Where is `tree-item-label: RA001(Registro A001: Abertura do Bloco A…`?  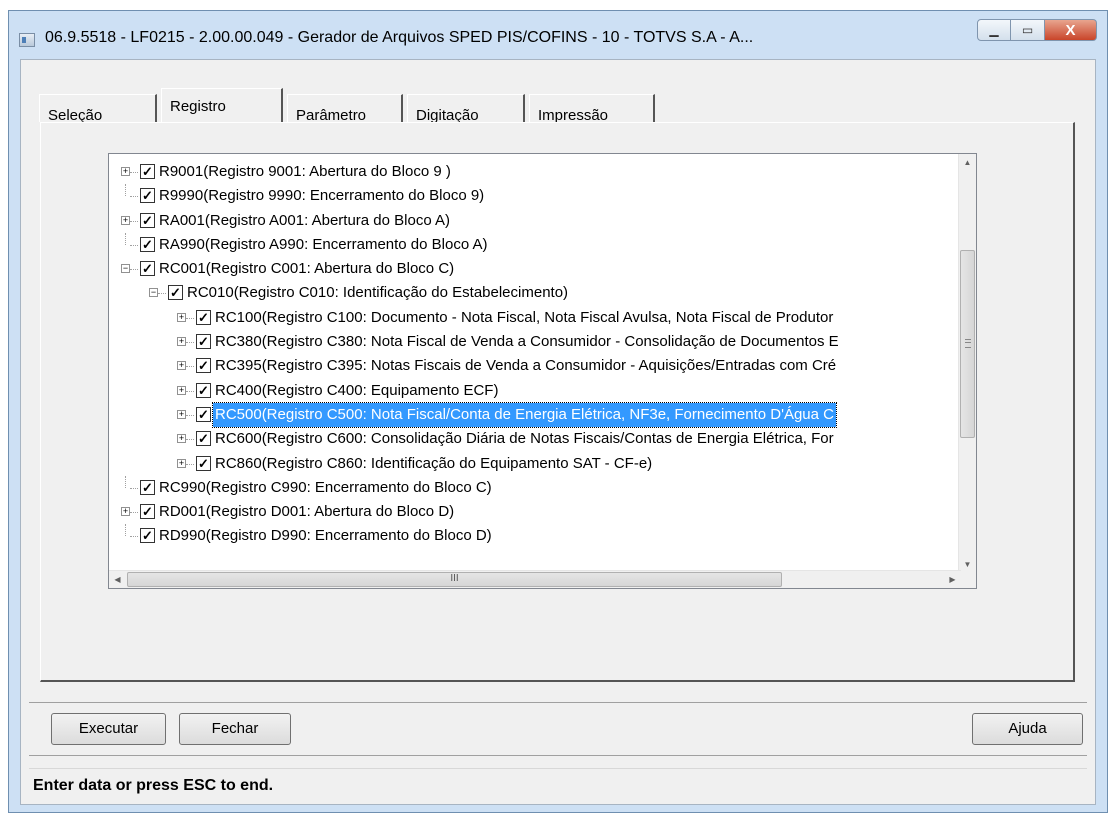
tree-item-label: RA001(Registro A001: Abertura do Bloco A… is located at coordinates (305, 220).